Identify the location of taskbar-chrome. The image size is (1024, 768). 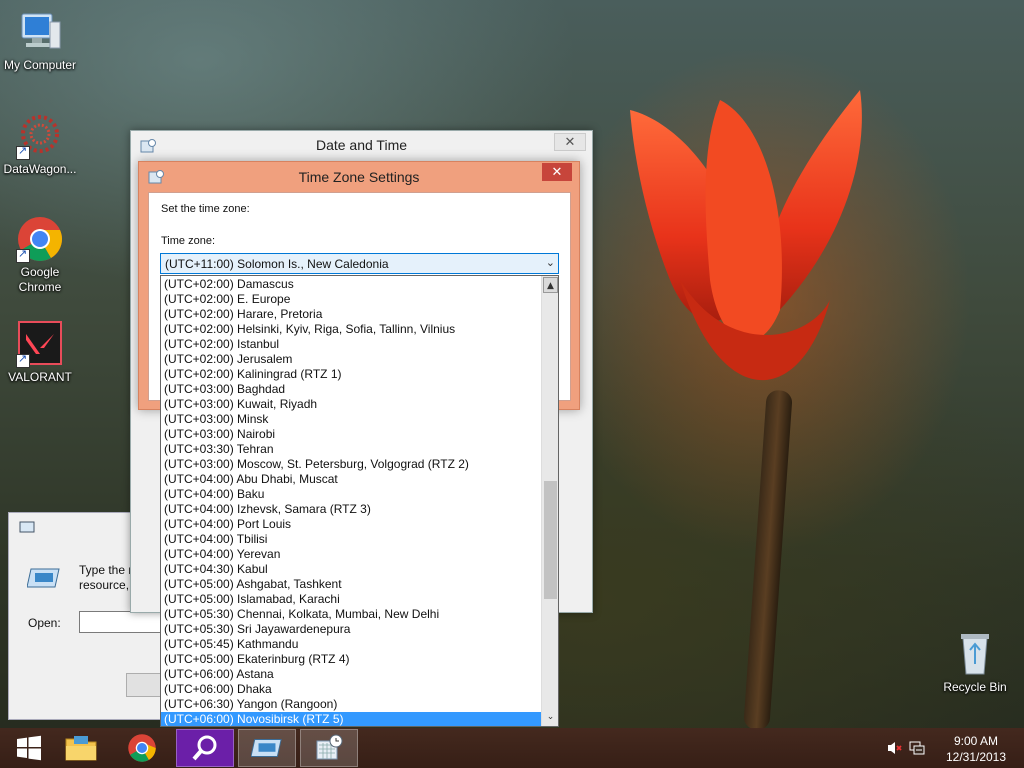
(142, 748).